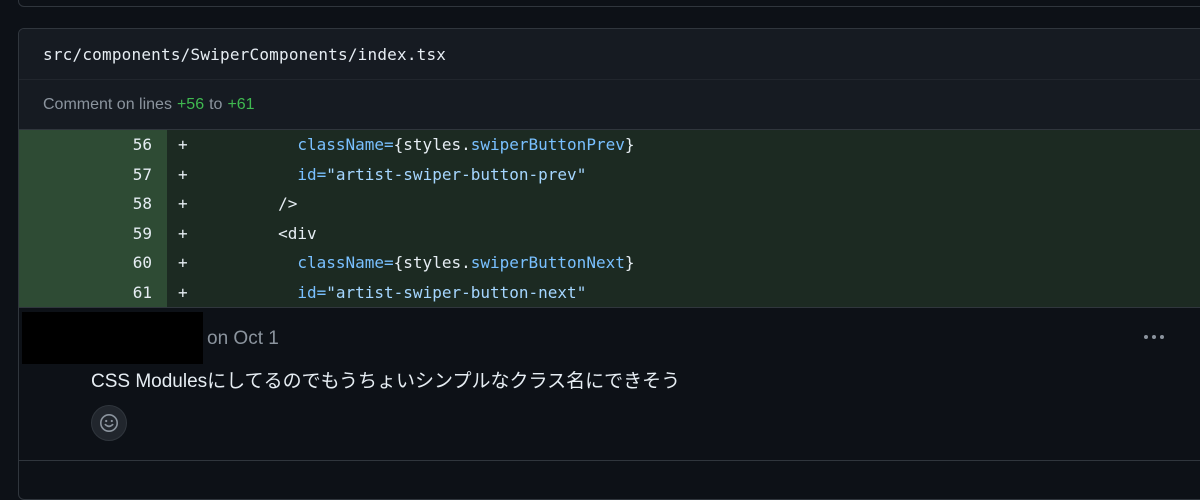  What do you see at coordinates (683, 204) in the screenshot?
I see `line-code: + />` at bounding box center [683, 204].